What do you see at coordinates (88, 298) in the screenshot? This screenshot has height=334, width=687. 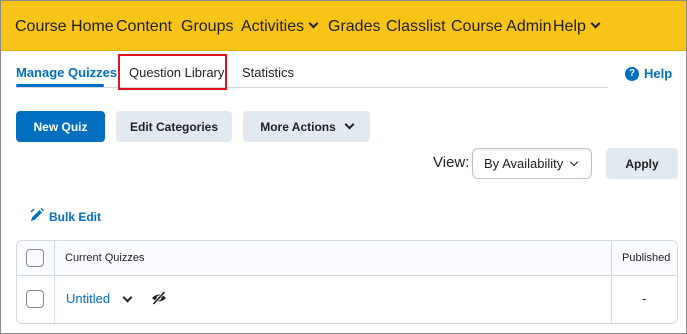 I see `quiz-link-untitled: Untitled` at bounding box center [88, 298].